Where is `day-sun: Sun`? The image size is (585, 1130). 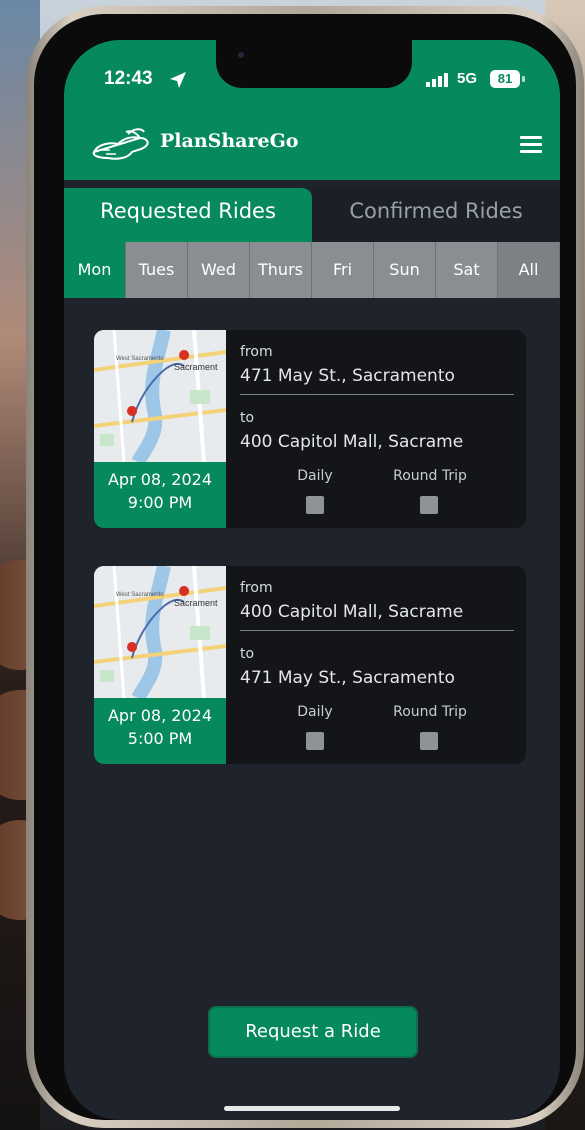
day-sun: Sun is located at coordinates (405, 270).